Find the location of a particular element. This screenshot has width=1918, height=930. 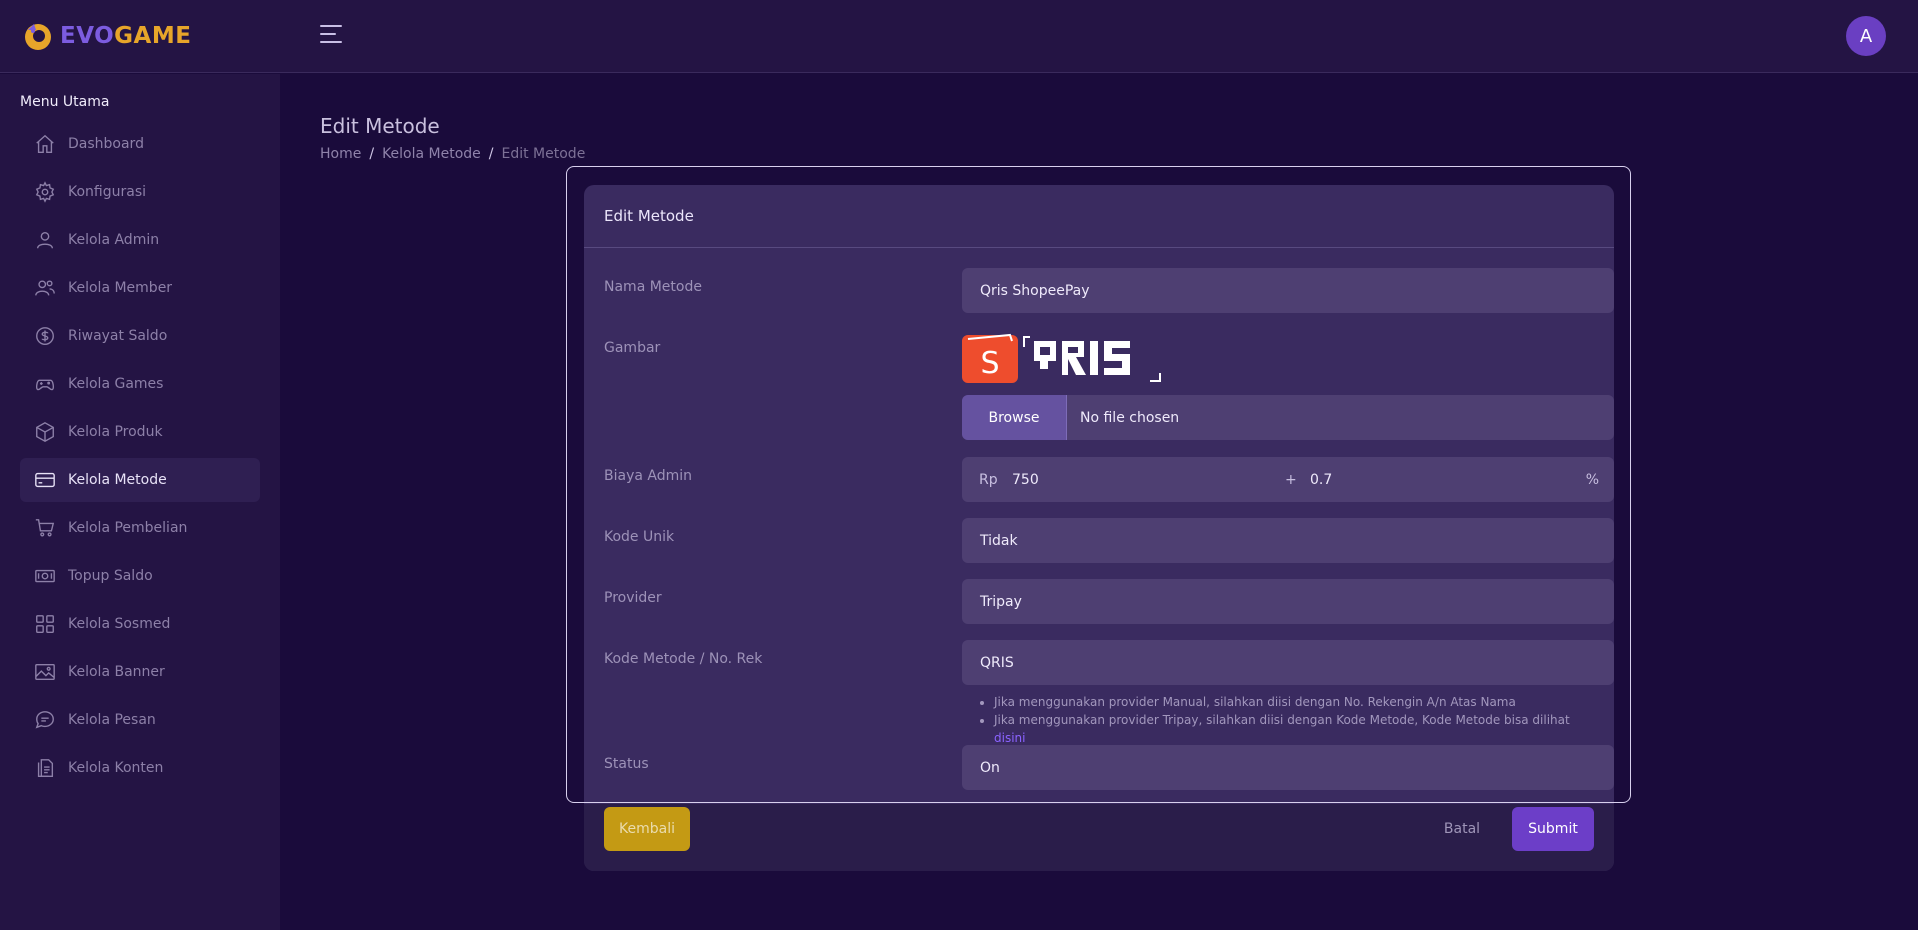

kode-metode-label: Kode Metode / No. Rek is located at coordinates (683, 659).